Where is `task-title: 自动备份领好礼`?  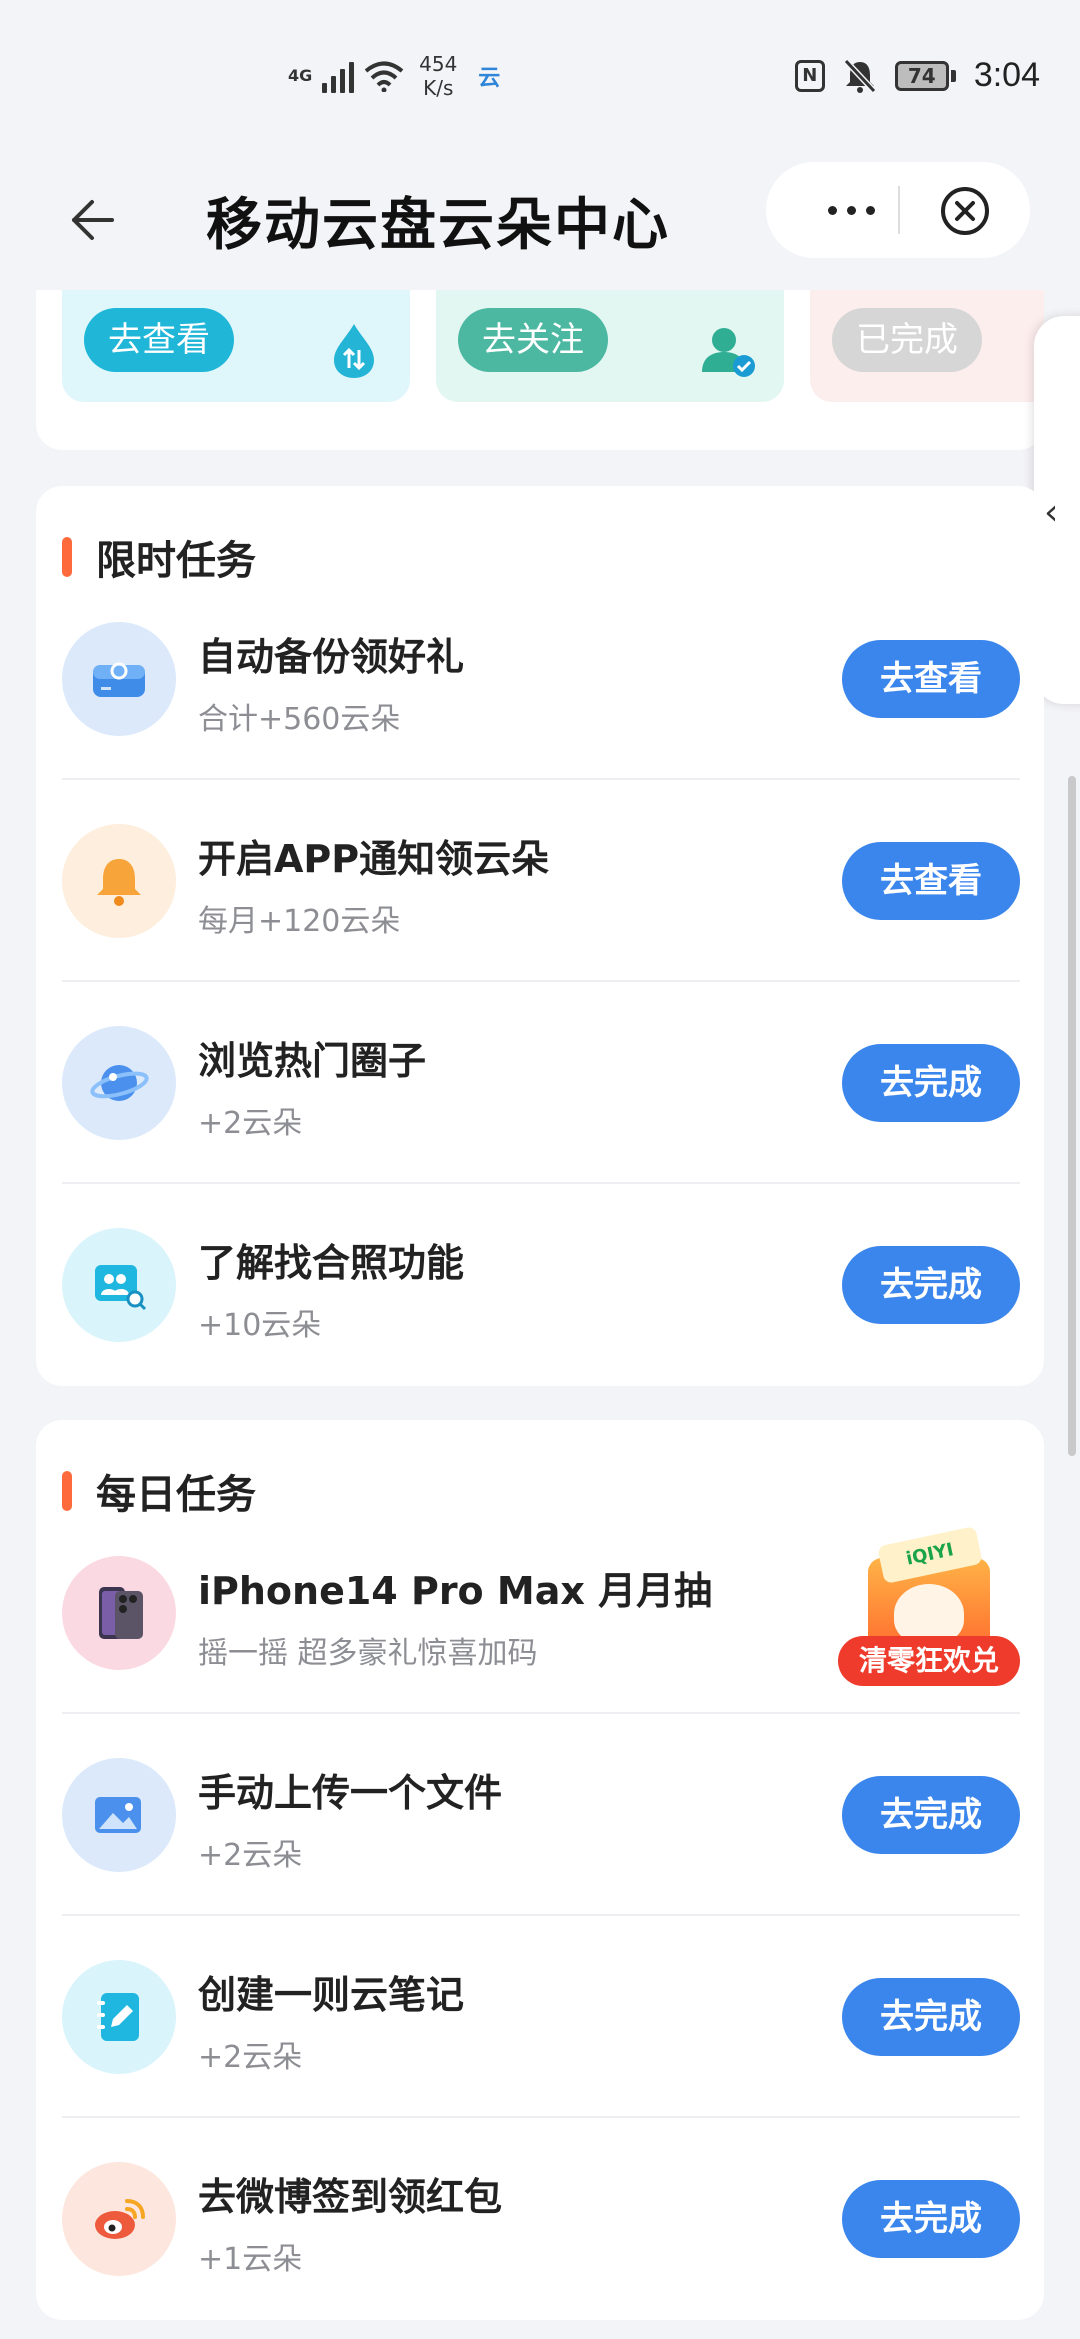 task-title: 自动备份领好礼 is located at coordinates (331, 657).